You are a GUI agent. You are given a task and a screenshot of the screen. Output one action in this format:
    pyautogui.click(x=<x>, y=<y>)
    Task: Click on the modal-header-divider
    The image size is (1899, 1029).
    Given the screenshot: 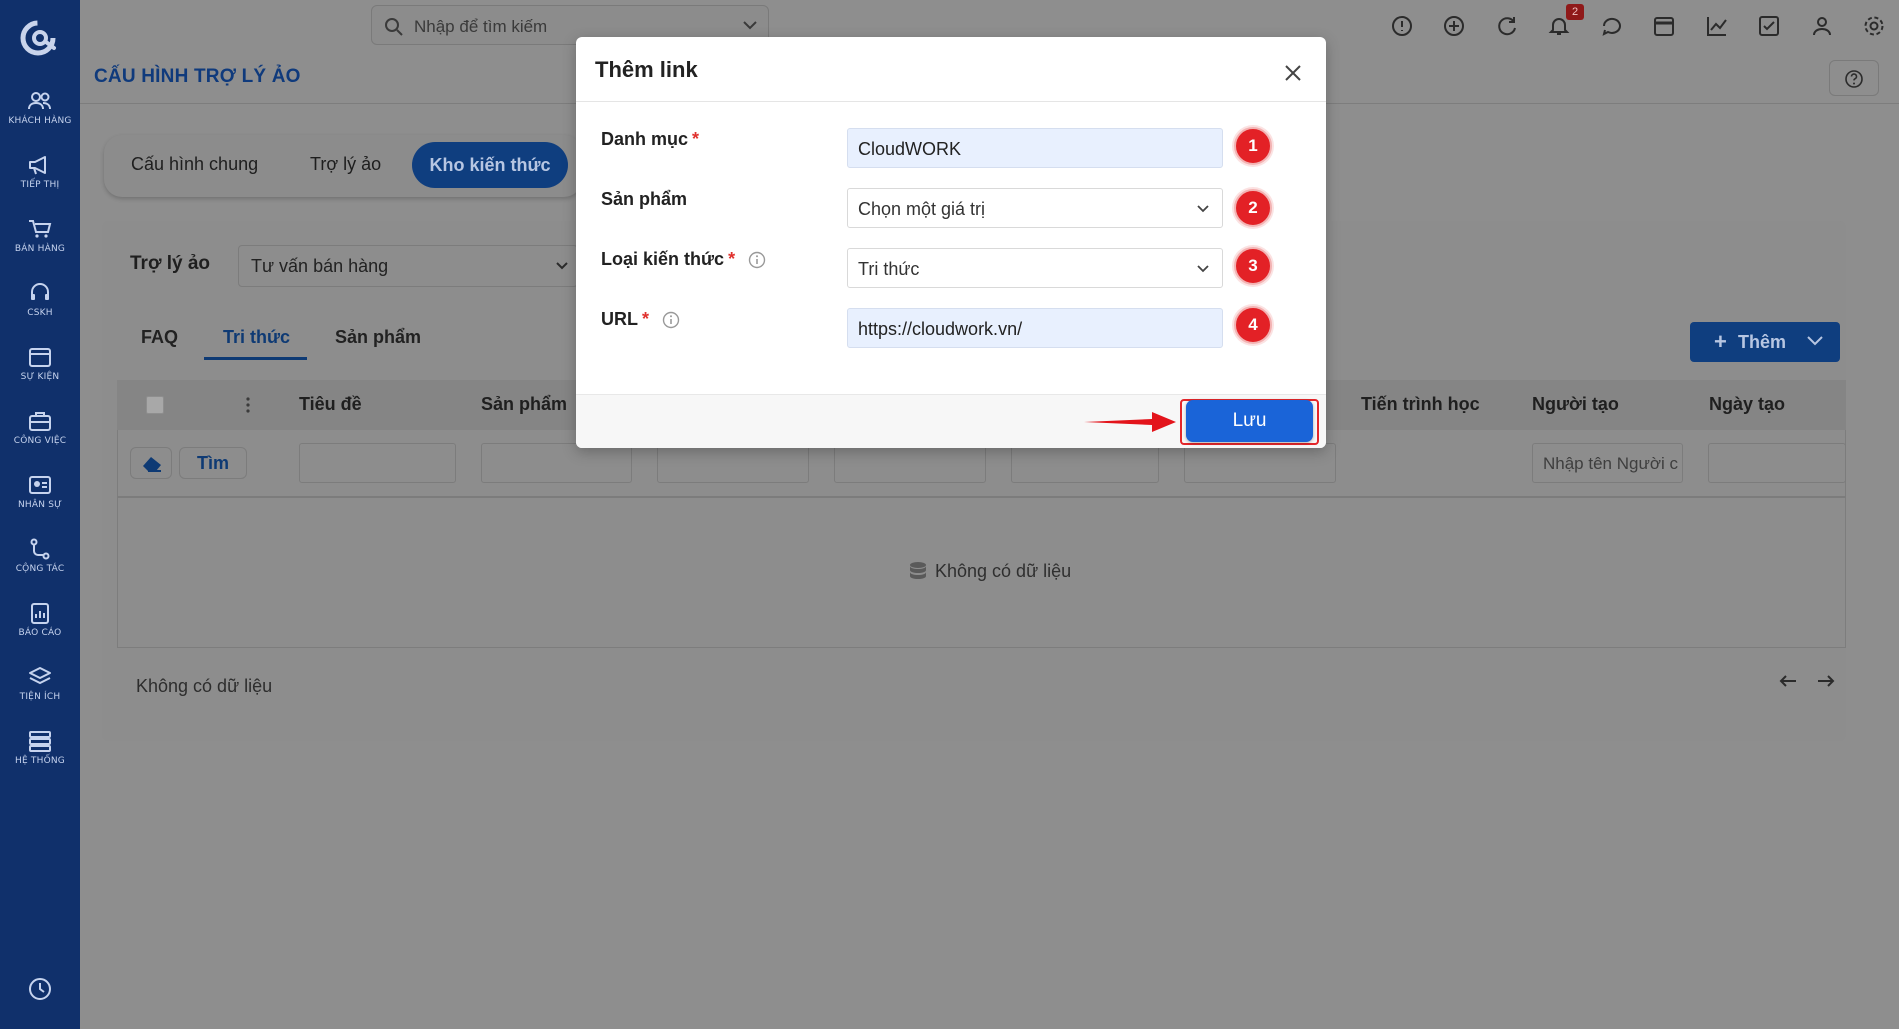 What is the action you would take?
    pyautogui.click(x=951, y=101)
    